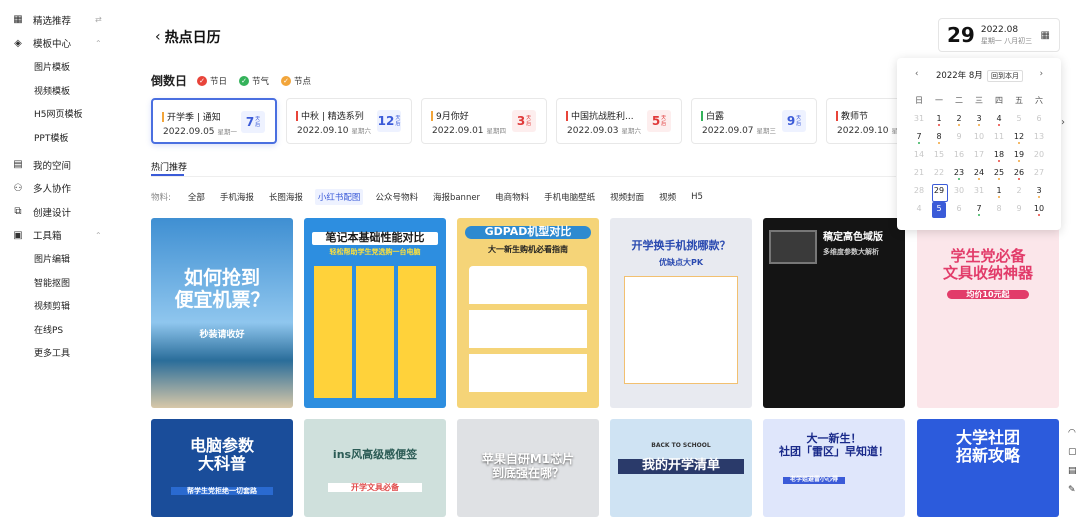 The image size is (1080, 517). Describe the element at coordinates (512, 197) in the screenshot. I see `filter-item: 电商物料` at that location.